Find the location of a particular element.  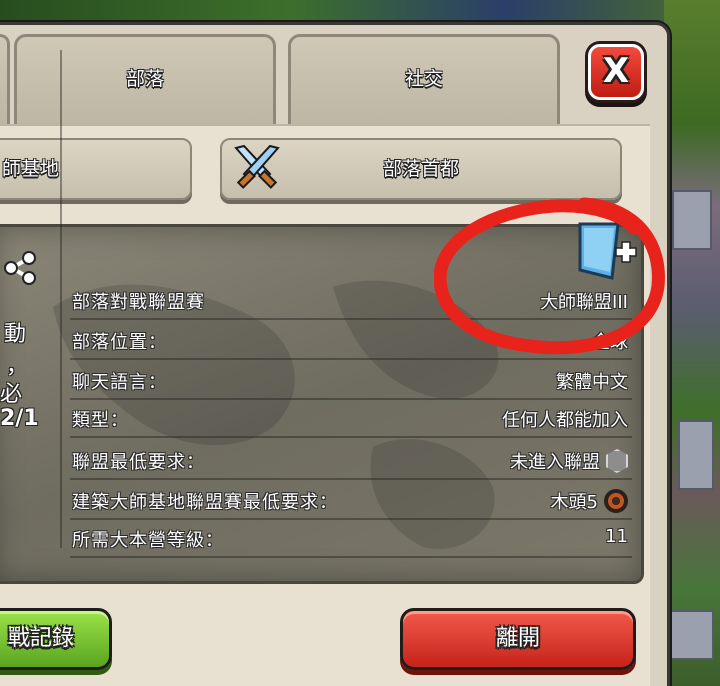

location-value: 全球 is located at coordinates (610, 342).